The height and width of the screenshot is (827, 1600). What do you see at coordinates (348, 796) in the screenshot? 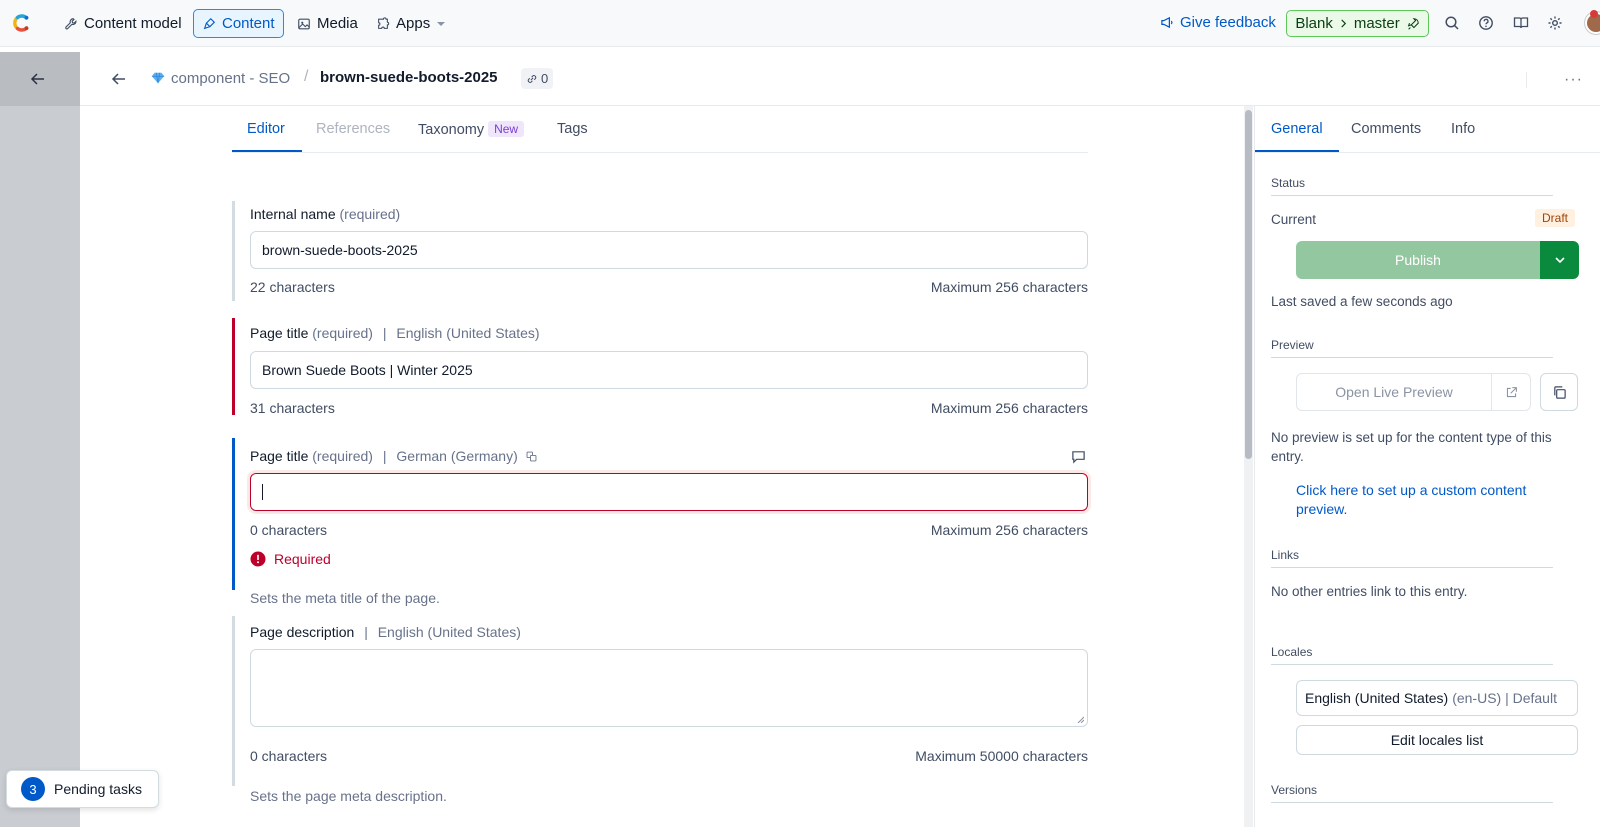
I see `field-help-text: Sets the page meta description.` at bounding box center [348, 796].